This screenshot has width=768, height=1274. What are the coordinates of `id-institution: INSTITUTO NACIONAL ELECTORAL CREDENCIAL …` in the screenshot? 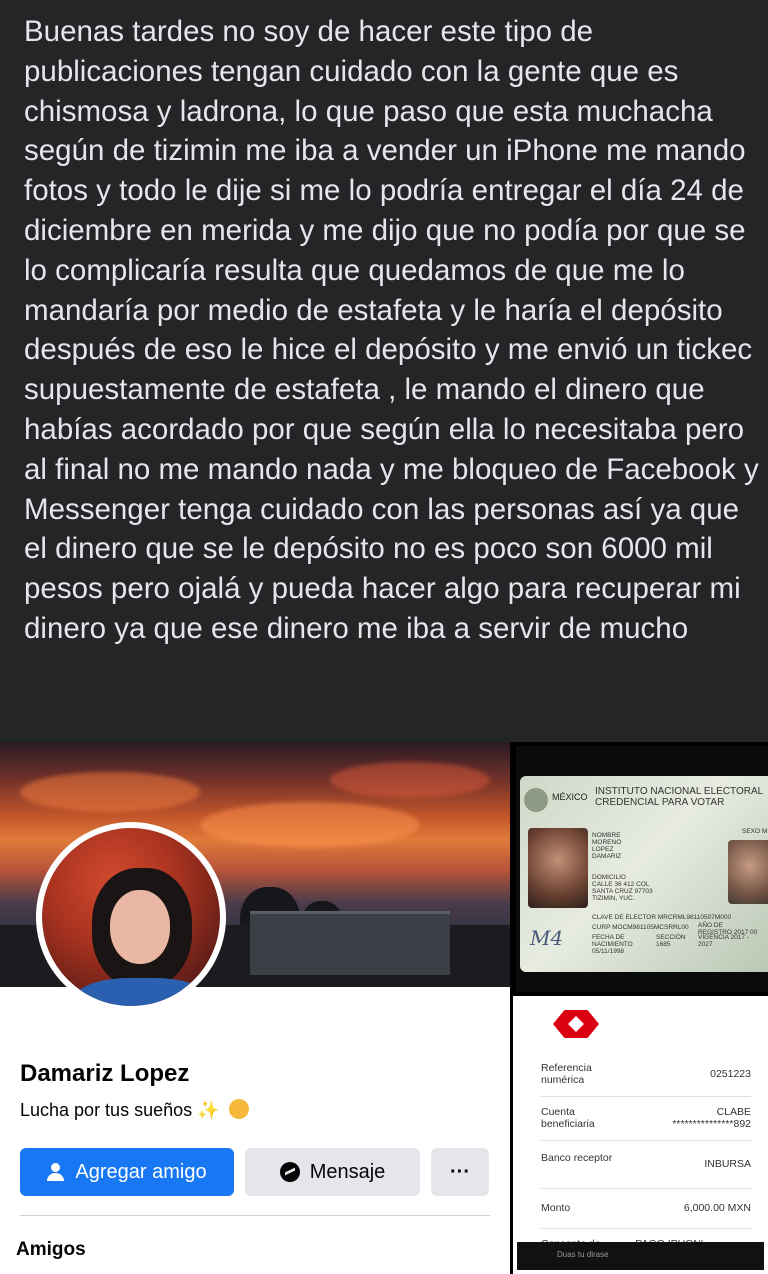 It's located at (679, 797).